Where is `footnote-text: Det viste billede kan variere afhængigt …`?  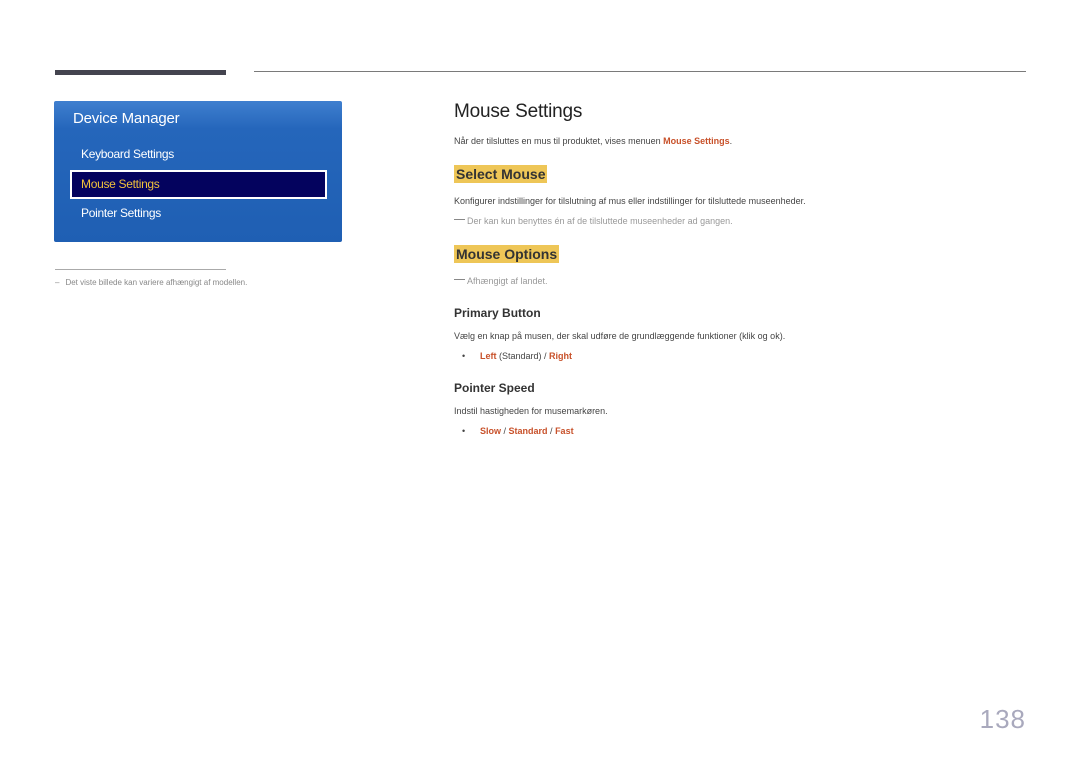 footnote-text: Det viste billede kan variere afhængigt … is located at coordinates (156, 282).